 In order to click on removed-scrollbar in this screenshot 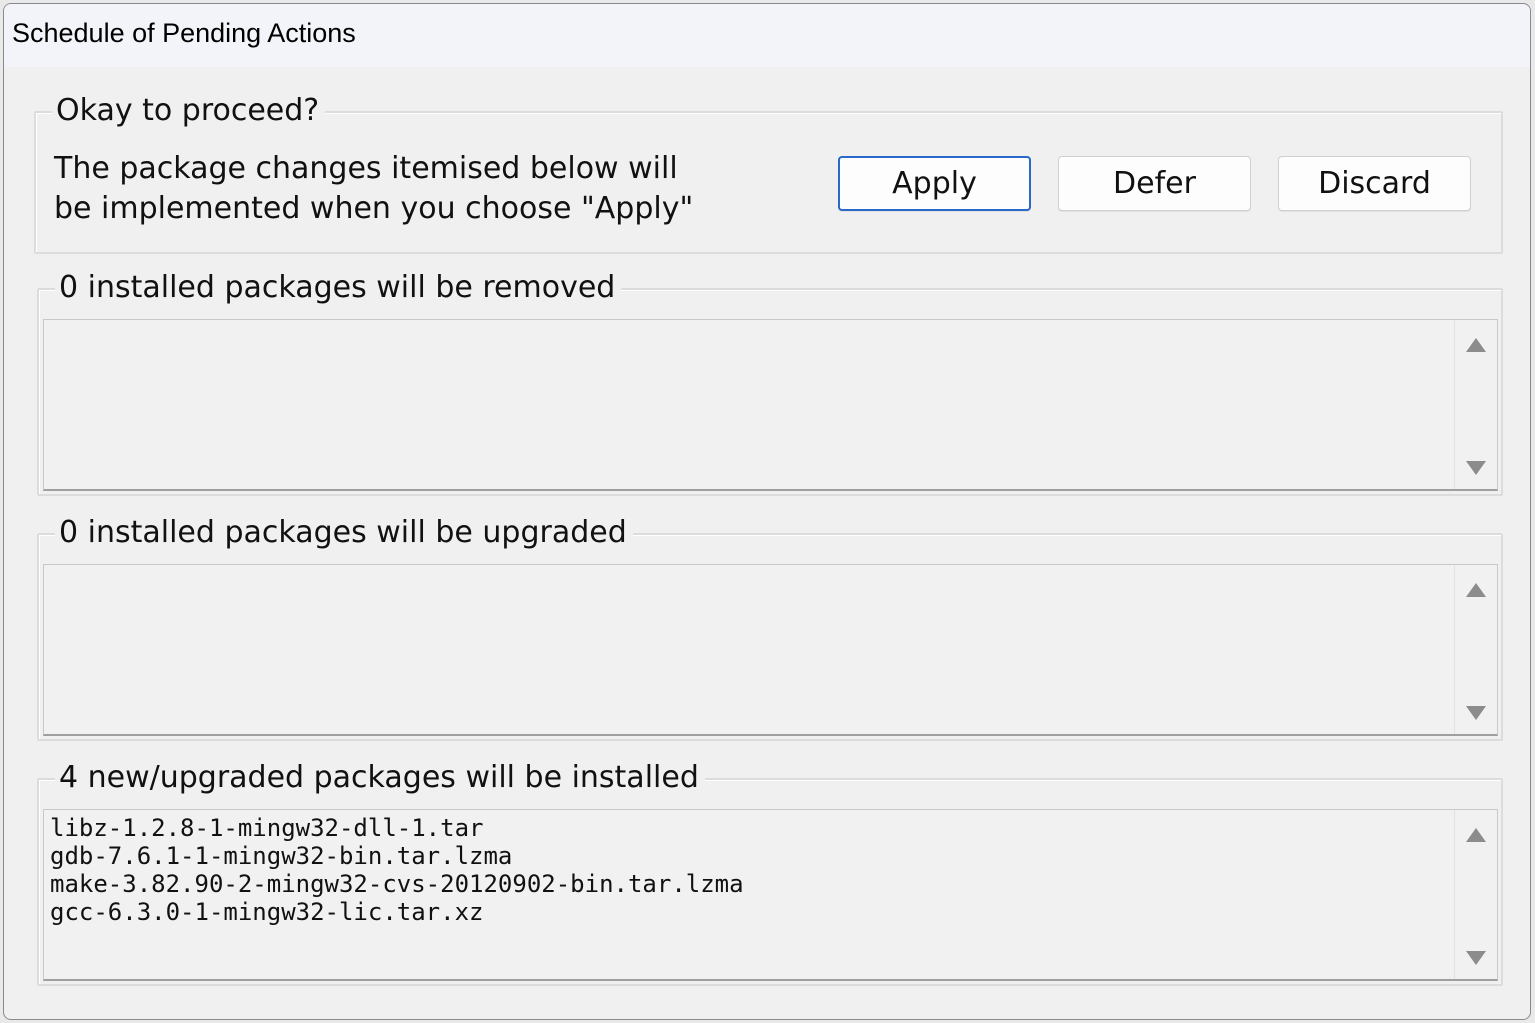, I will do `click(1475, 404)`.